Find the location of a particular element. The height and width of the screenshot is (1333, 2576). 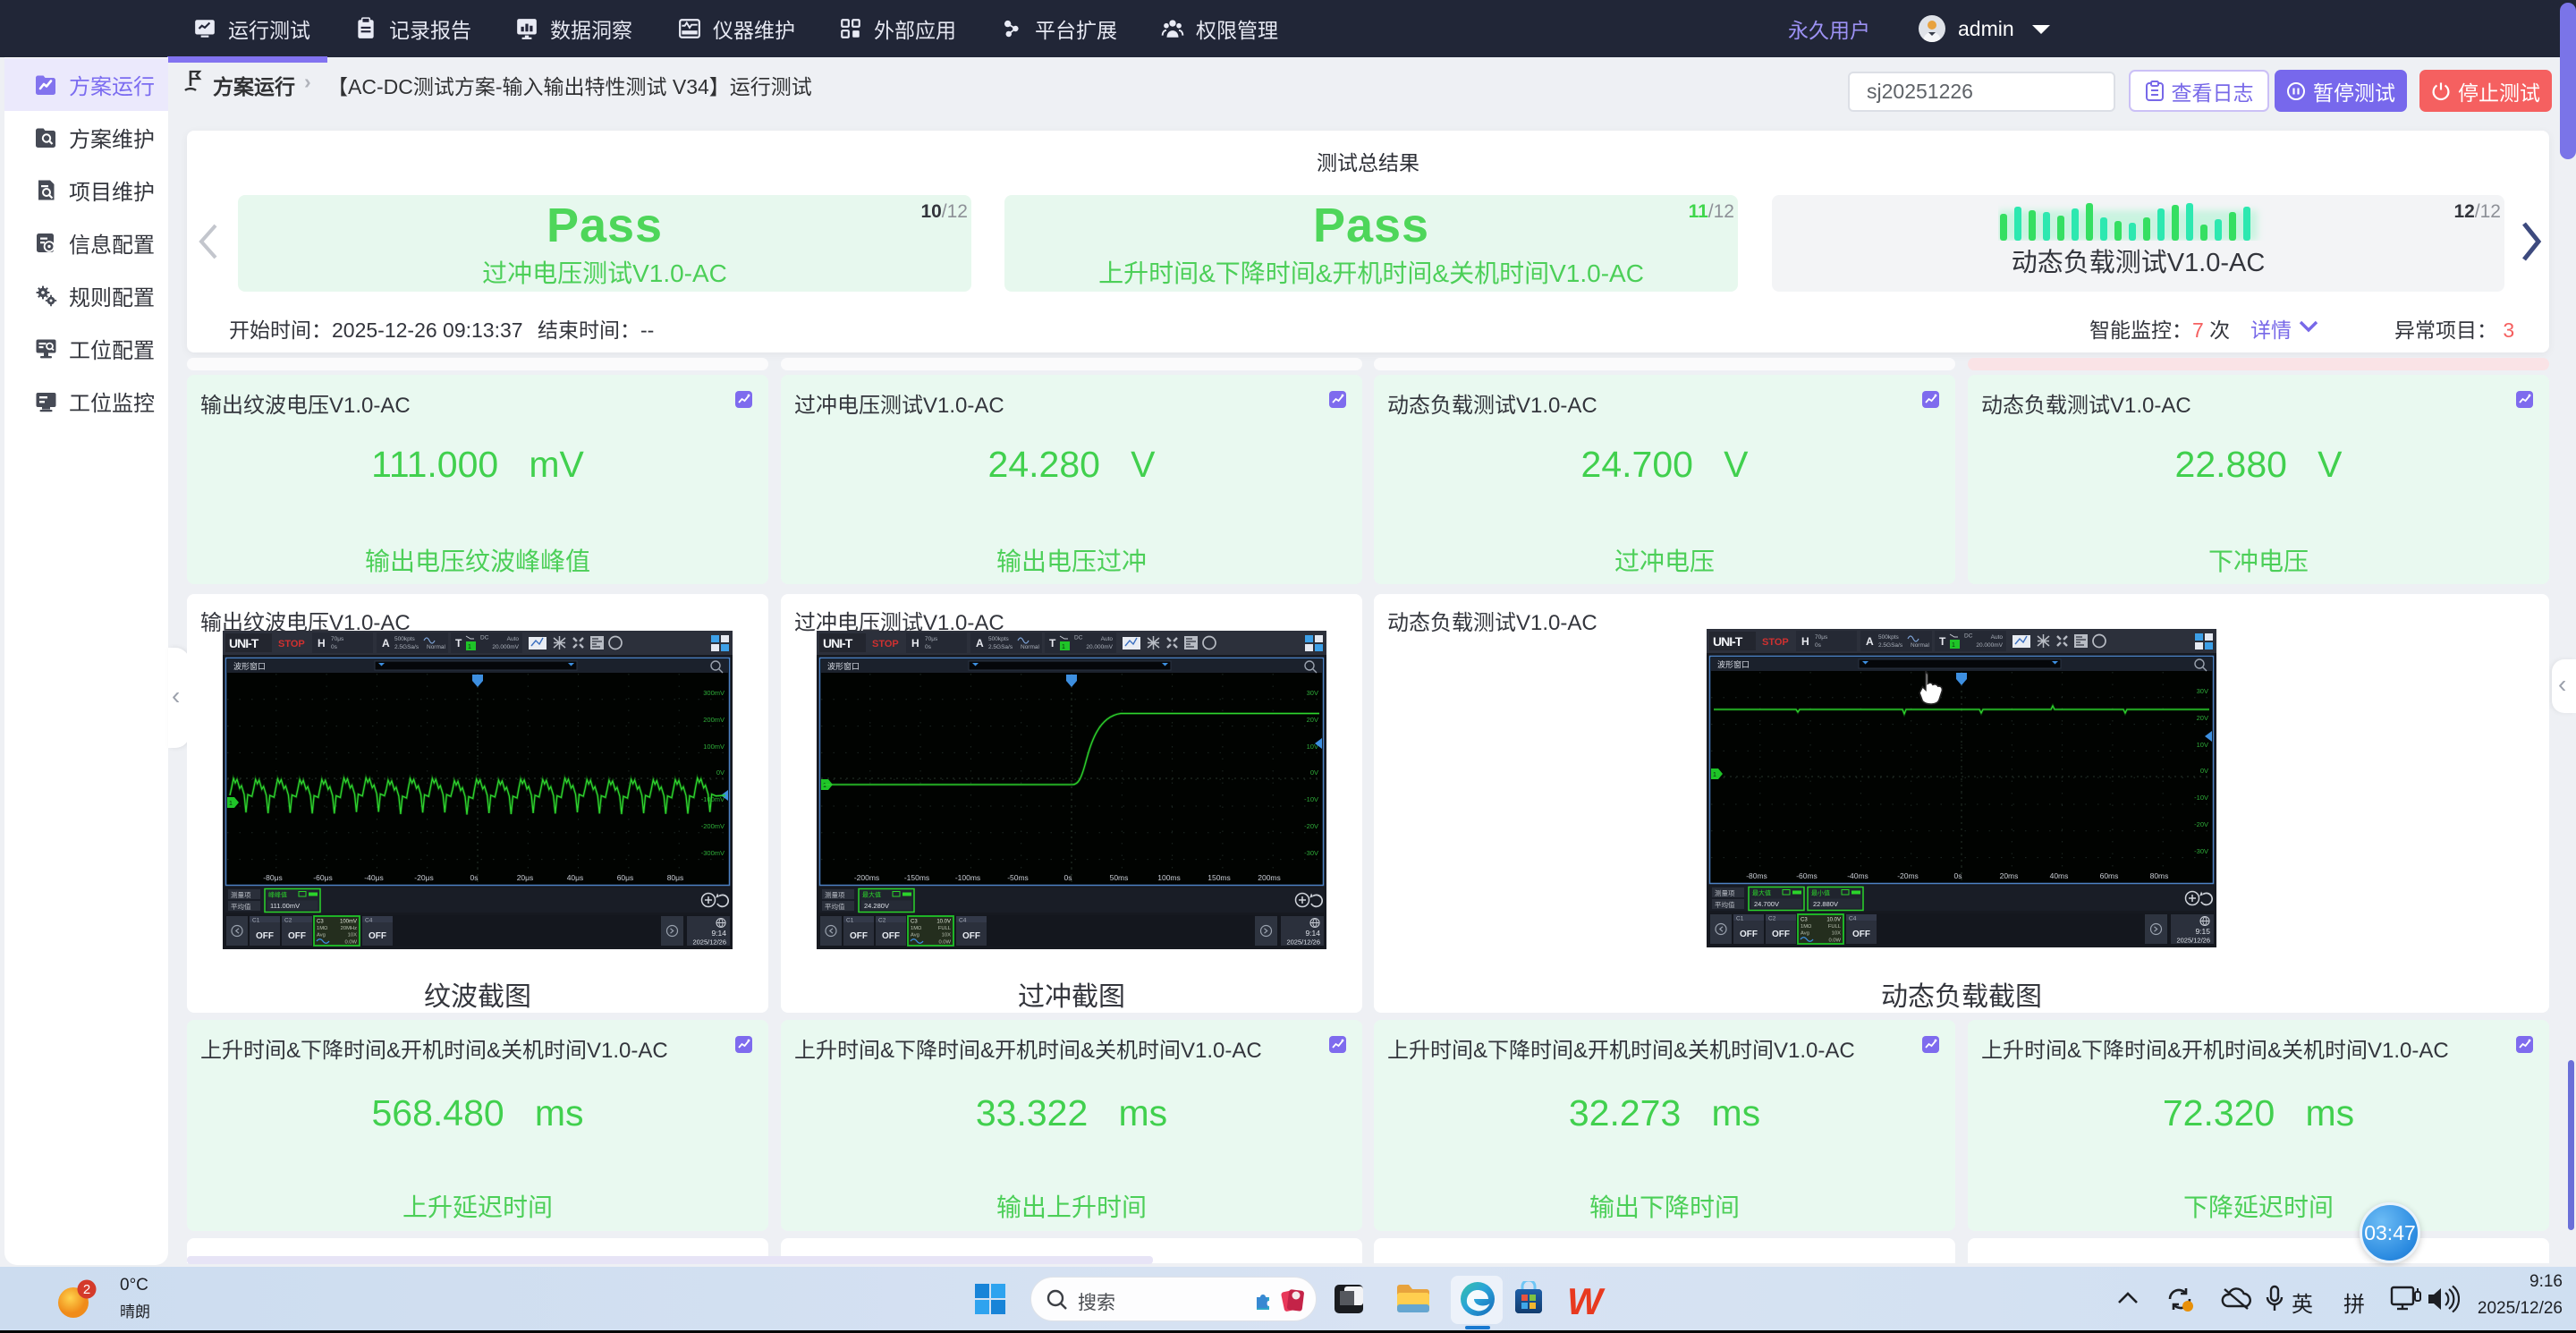

svg-text: 9:14 is located at coordinates (1312, 933).